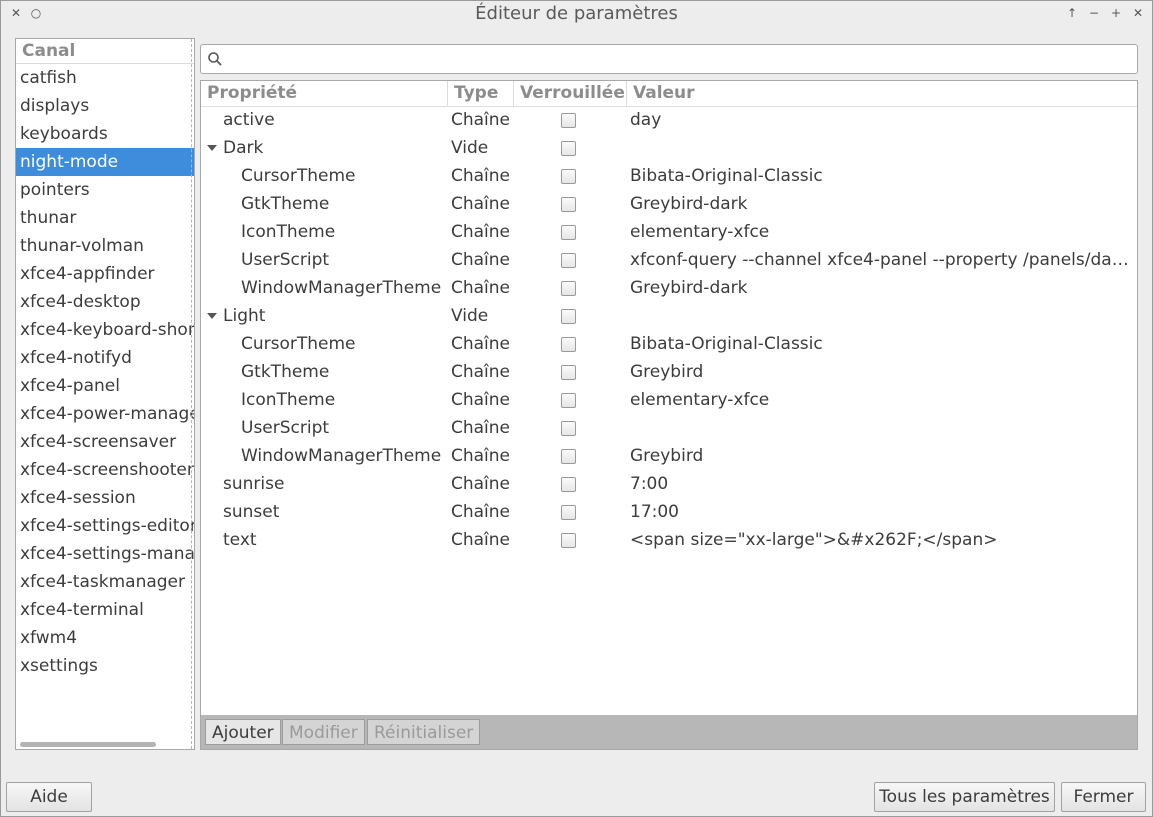 The width and height of the screenshot is (1153, 817). Describe the element at coordinates (481, 93) in the screenshot. I see `column-type: Type` at that location.